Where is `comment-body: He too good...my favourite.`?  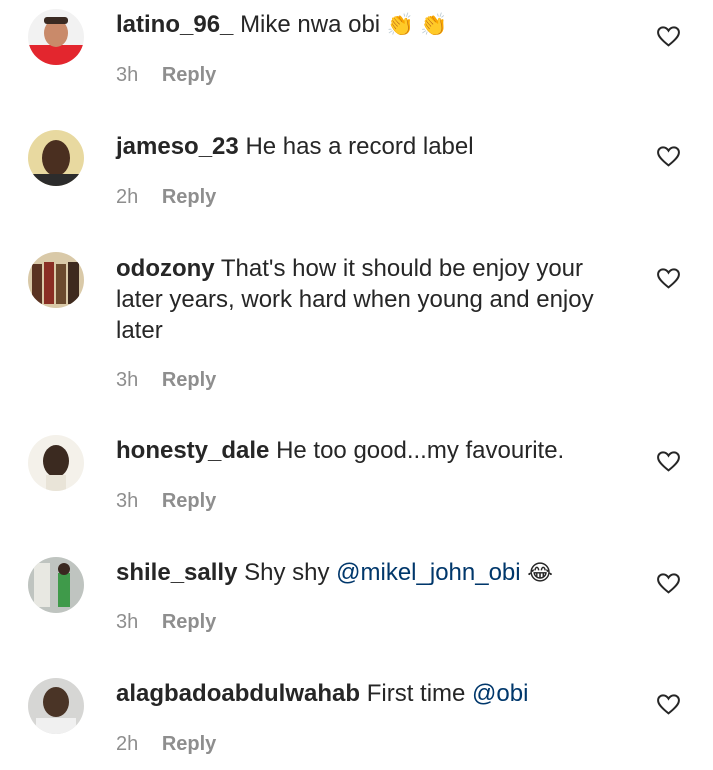
comment-body: He too good...my favourite. is located at coordinates (420, 450).